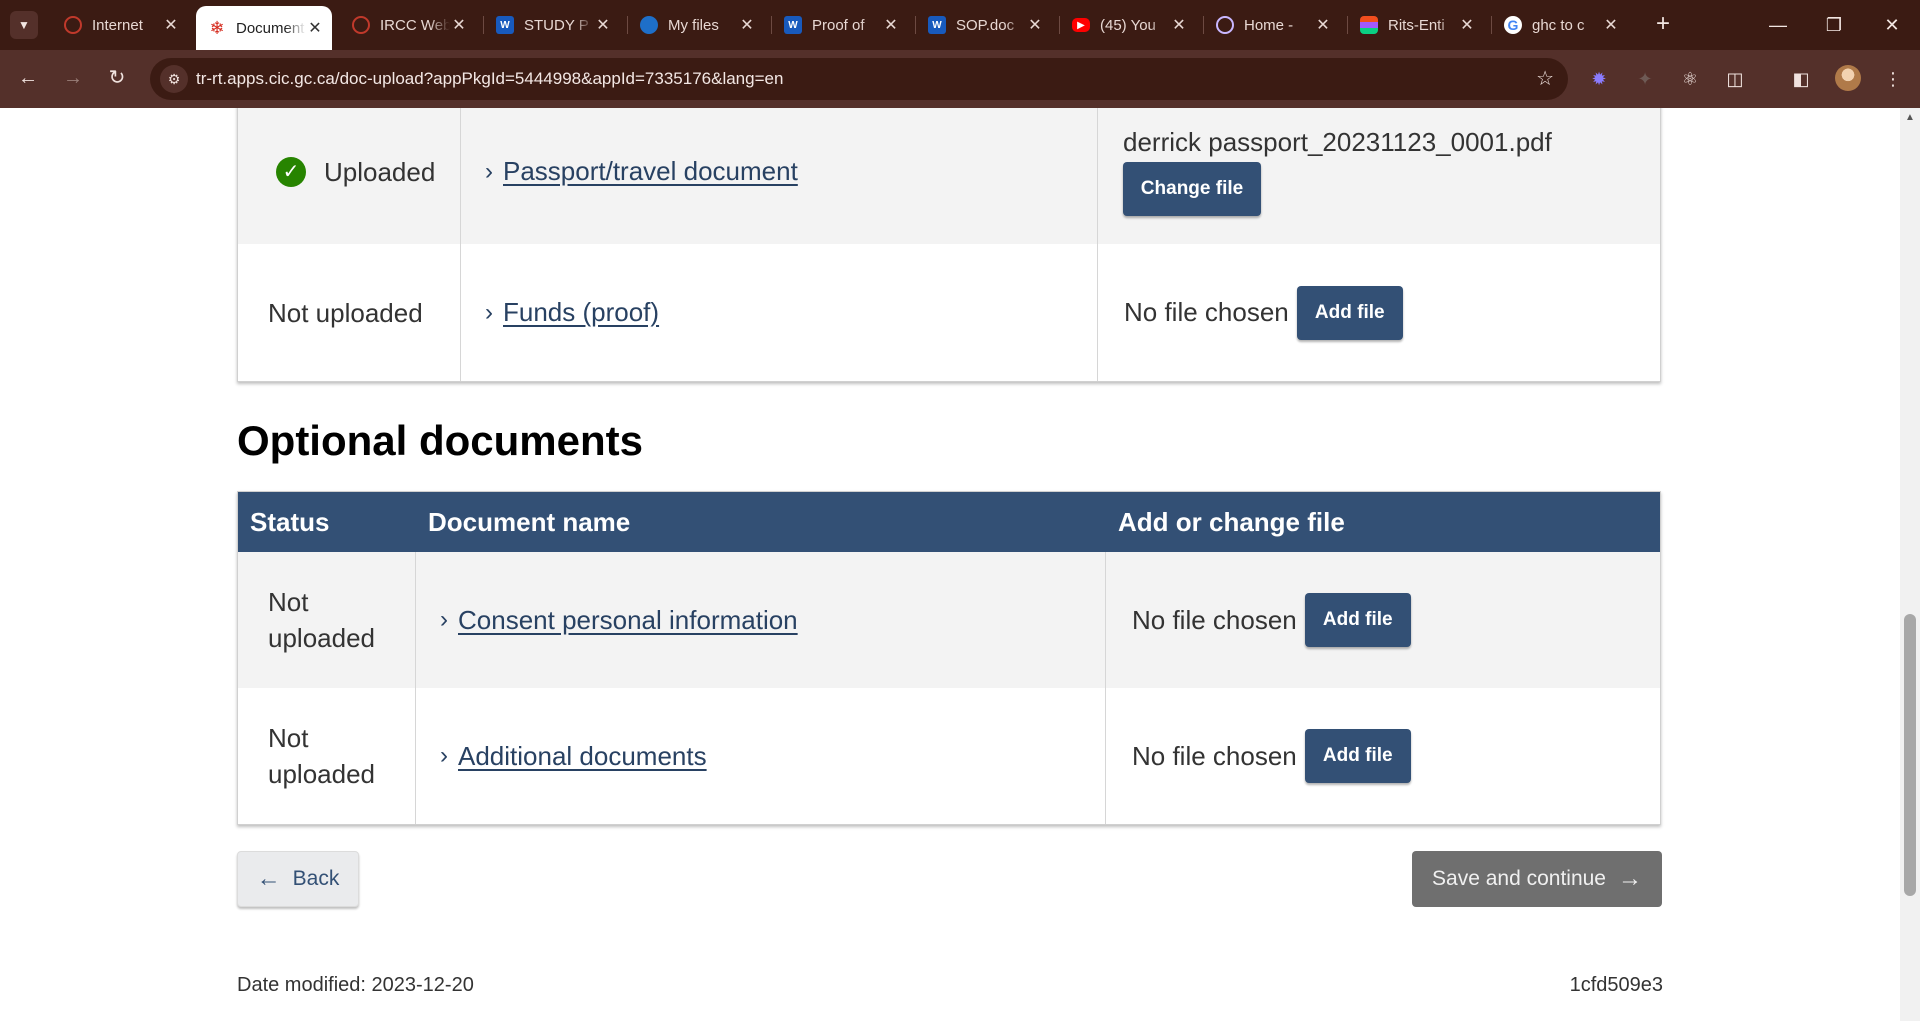 The image size is (1920, 1021). What do you see at coordinates (1834, 25) in the screenshot?
I see `restore-icon: ❐` at bounding box center [1834, 25].